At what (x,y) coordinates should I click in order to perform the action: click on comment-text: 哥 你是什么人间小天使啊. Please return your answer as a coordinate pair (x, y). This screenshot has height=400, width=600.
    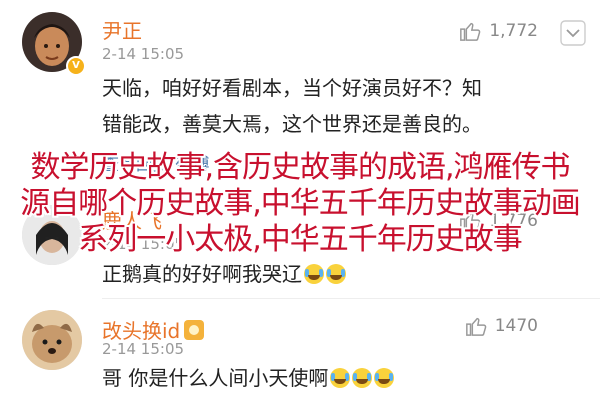
    Looking at the image, I should click on (331, 378).